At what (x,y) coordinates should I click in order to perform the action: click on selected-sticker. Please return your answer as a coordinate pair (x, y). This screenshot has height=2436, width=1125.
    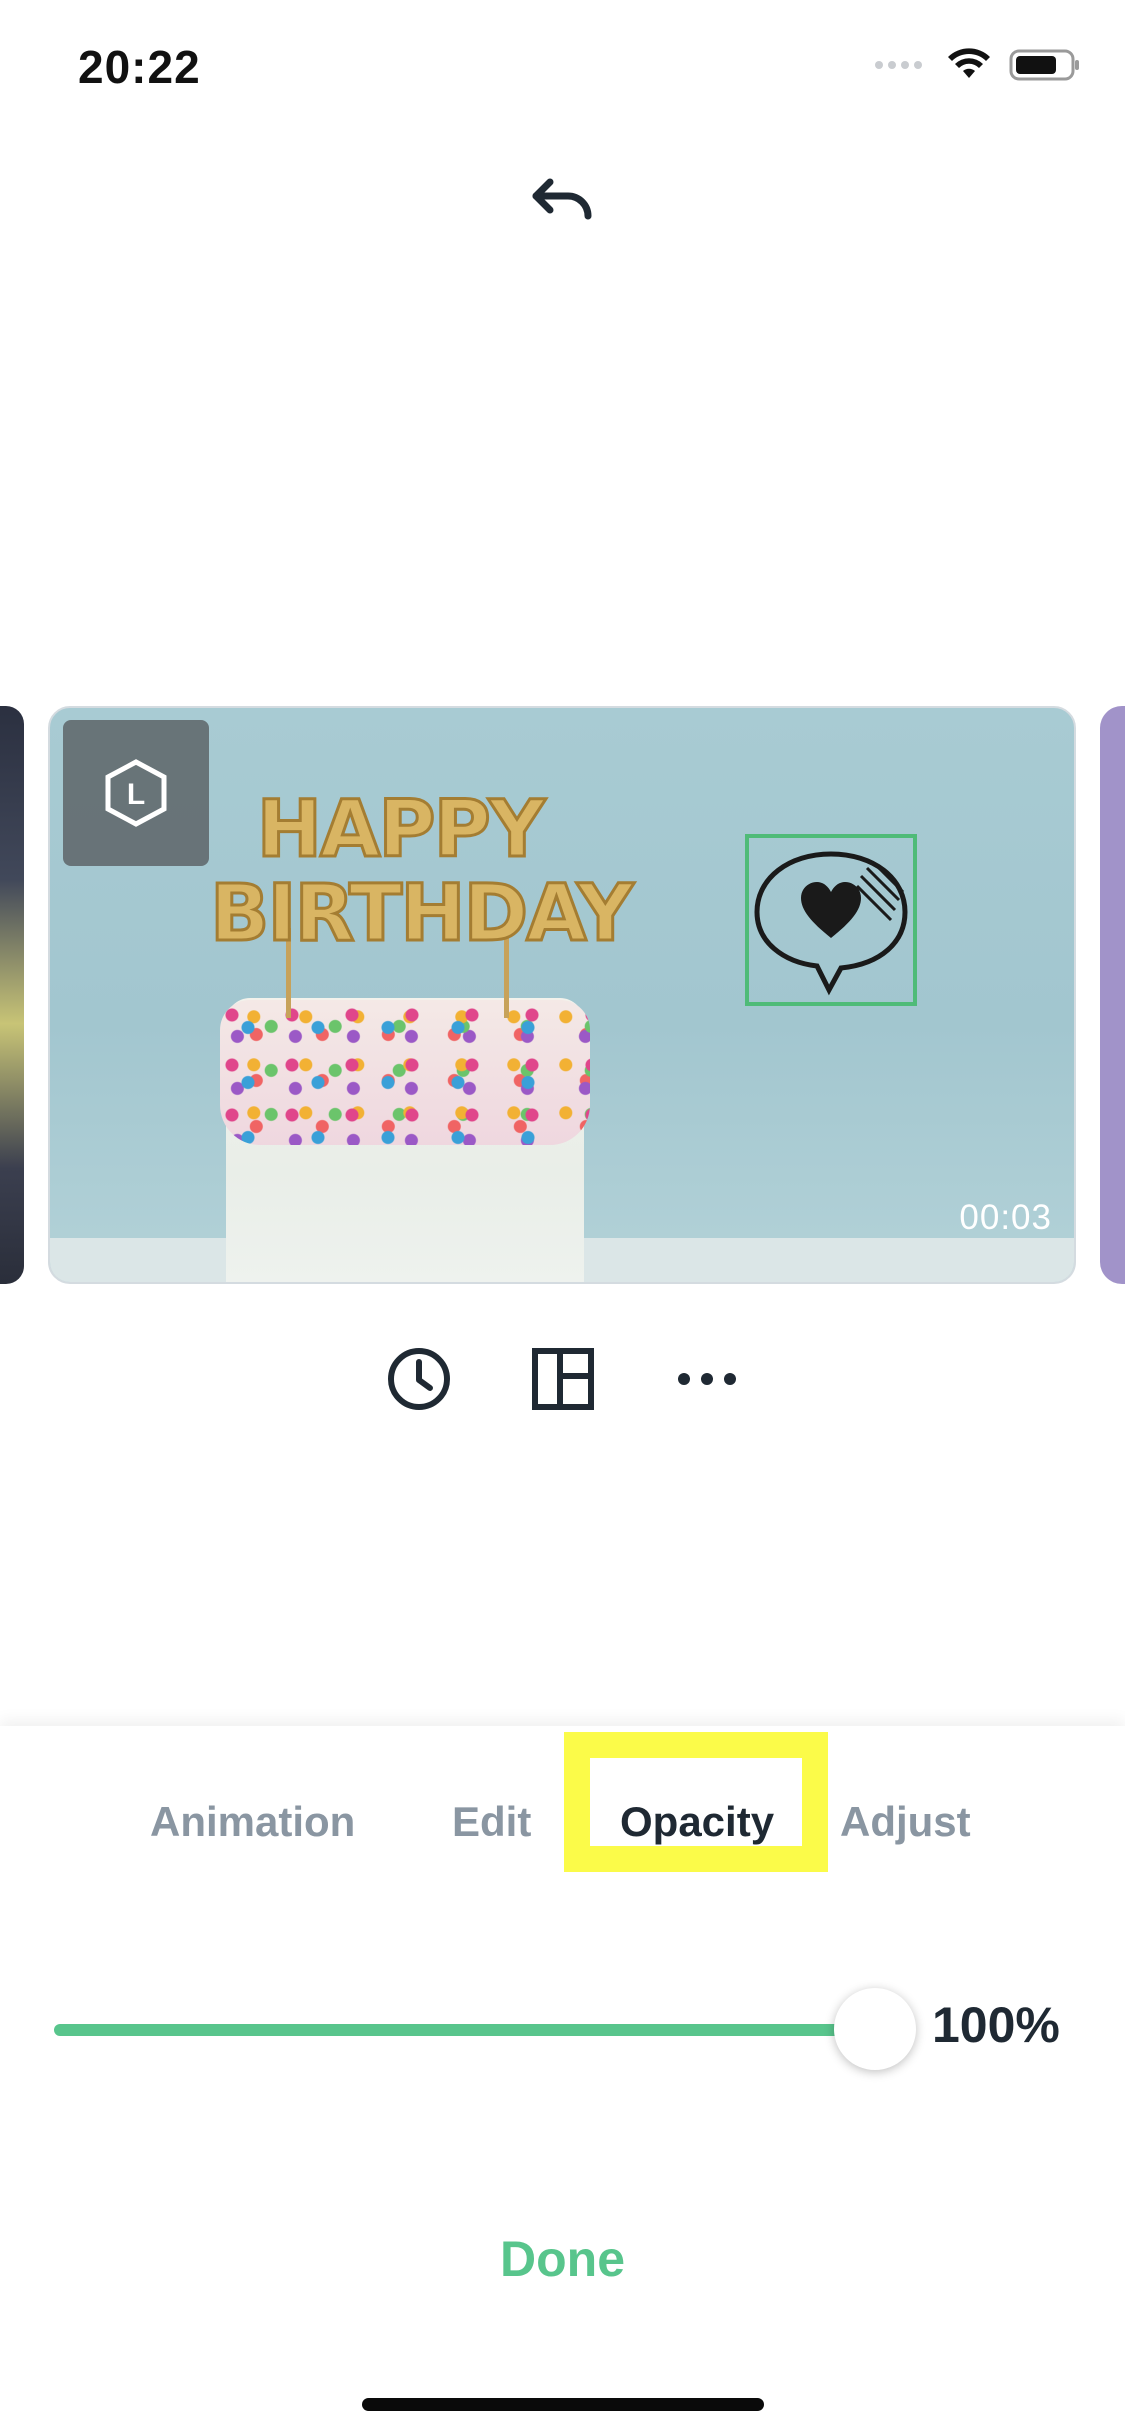
    Looking at the image, I should click on (831, 920).